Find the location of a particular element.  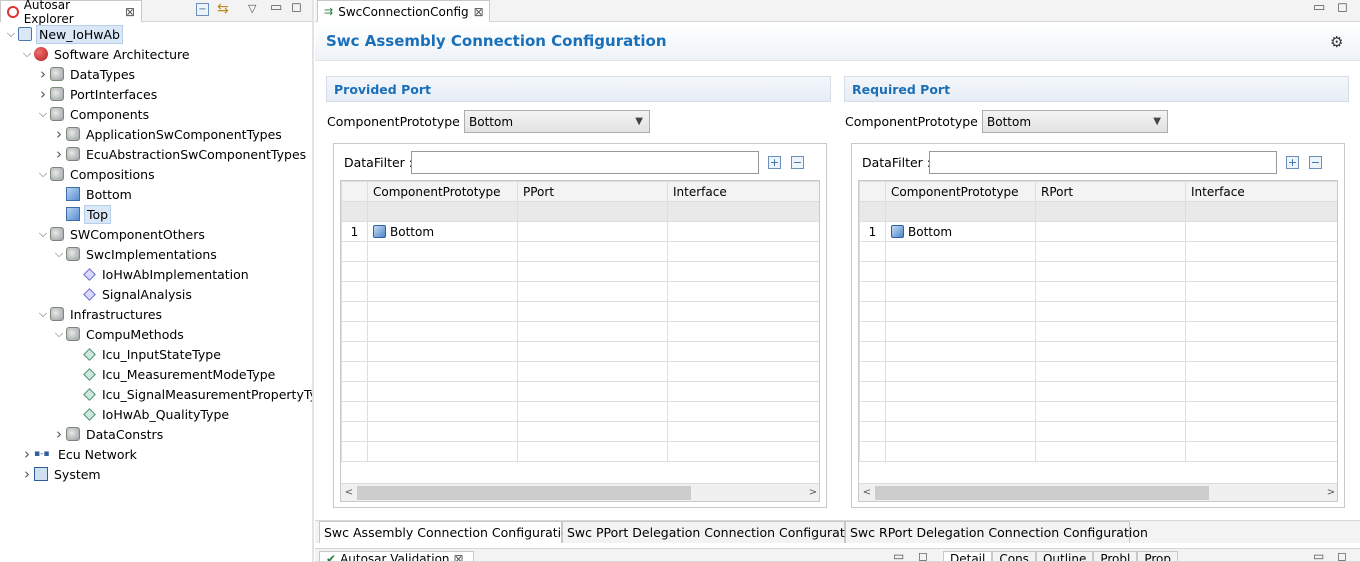

view-tab: Probl is located at coordinates (1115, 556).